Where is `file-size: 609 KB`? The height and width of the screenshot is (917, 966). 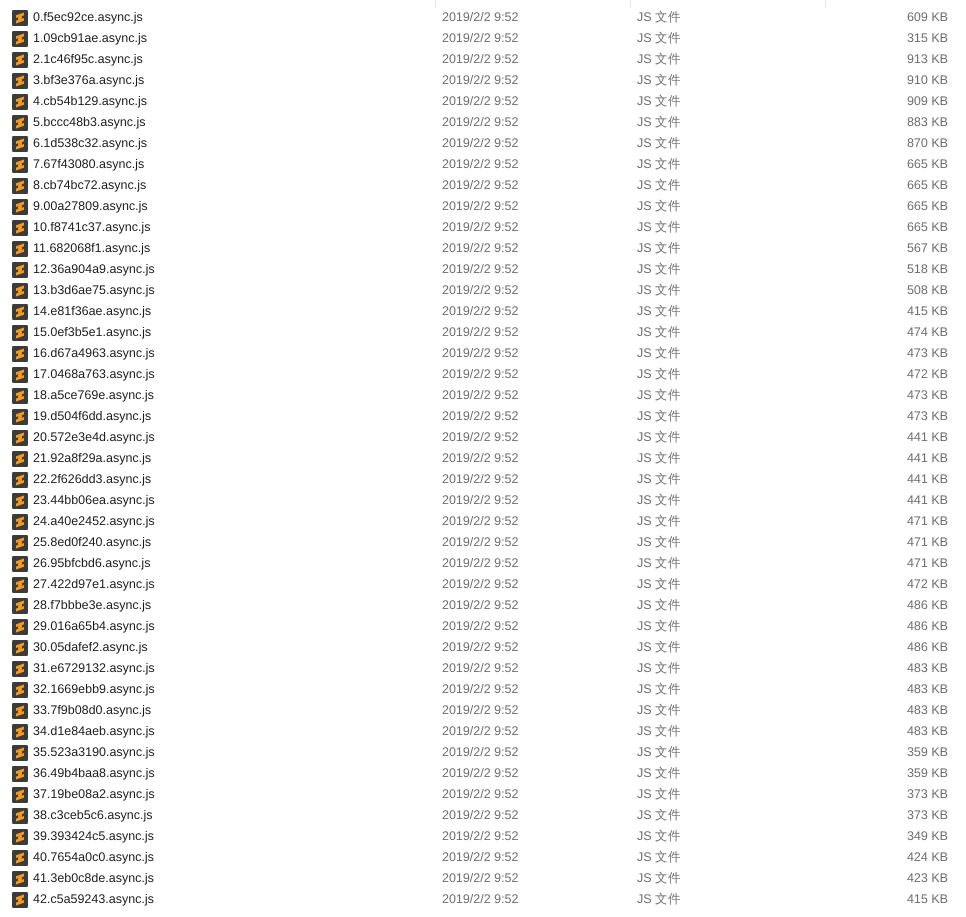 file-size: 609 KB is located at coordinates (927, 17).